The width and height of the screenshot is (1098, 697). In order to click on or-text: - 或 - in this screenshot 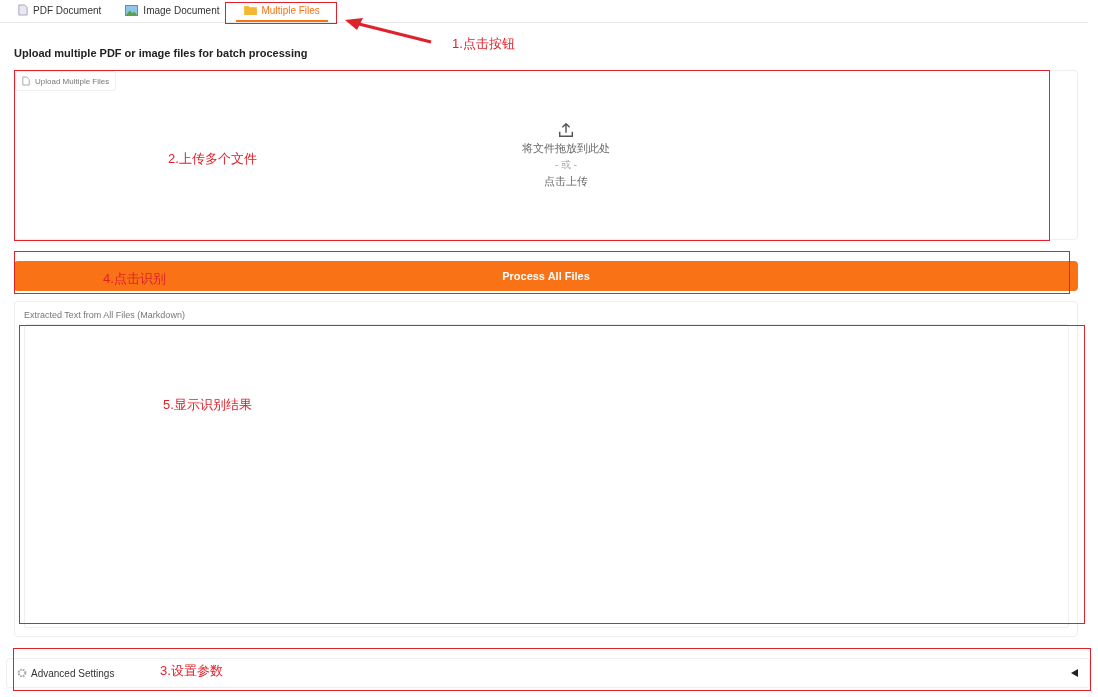, I will do `click(566, 165)`.